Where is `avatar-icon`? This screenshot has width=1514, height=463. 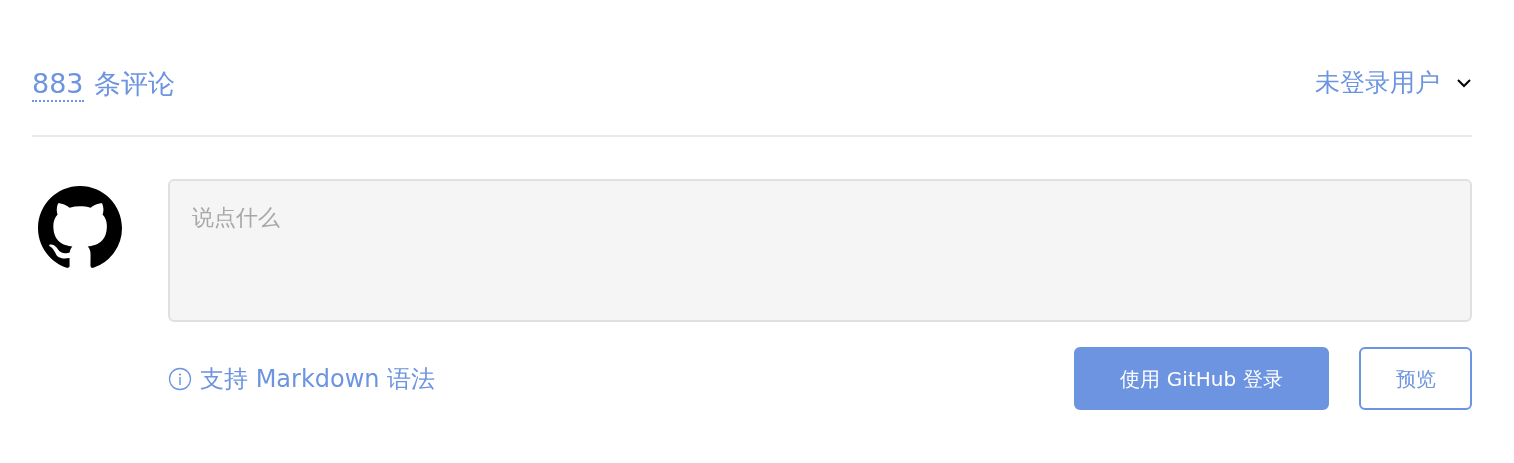
avatar-icon is located at coordinates (80, 228).